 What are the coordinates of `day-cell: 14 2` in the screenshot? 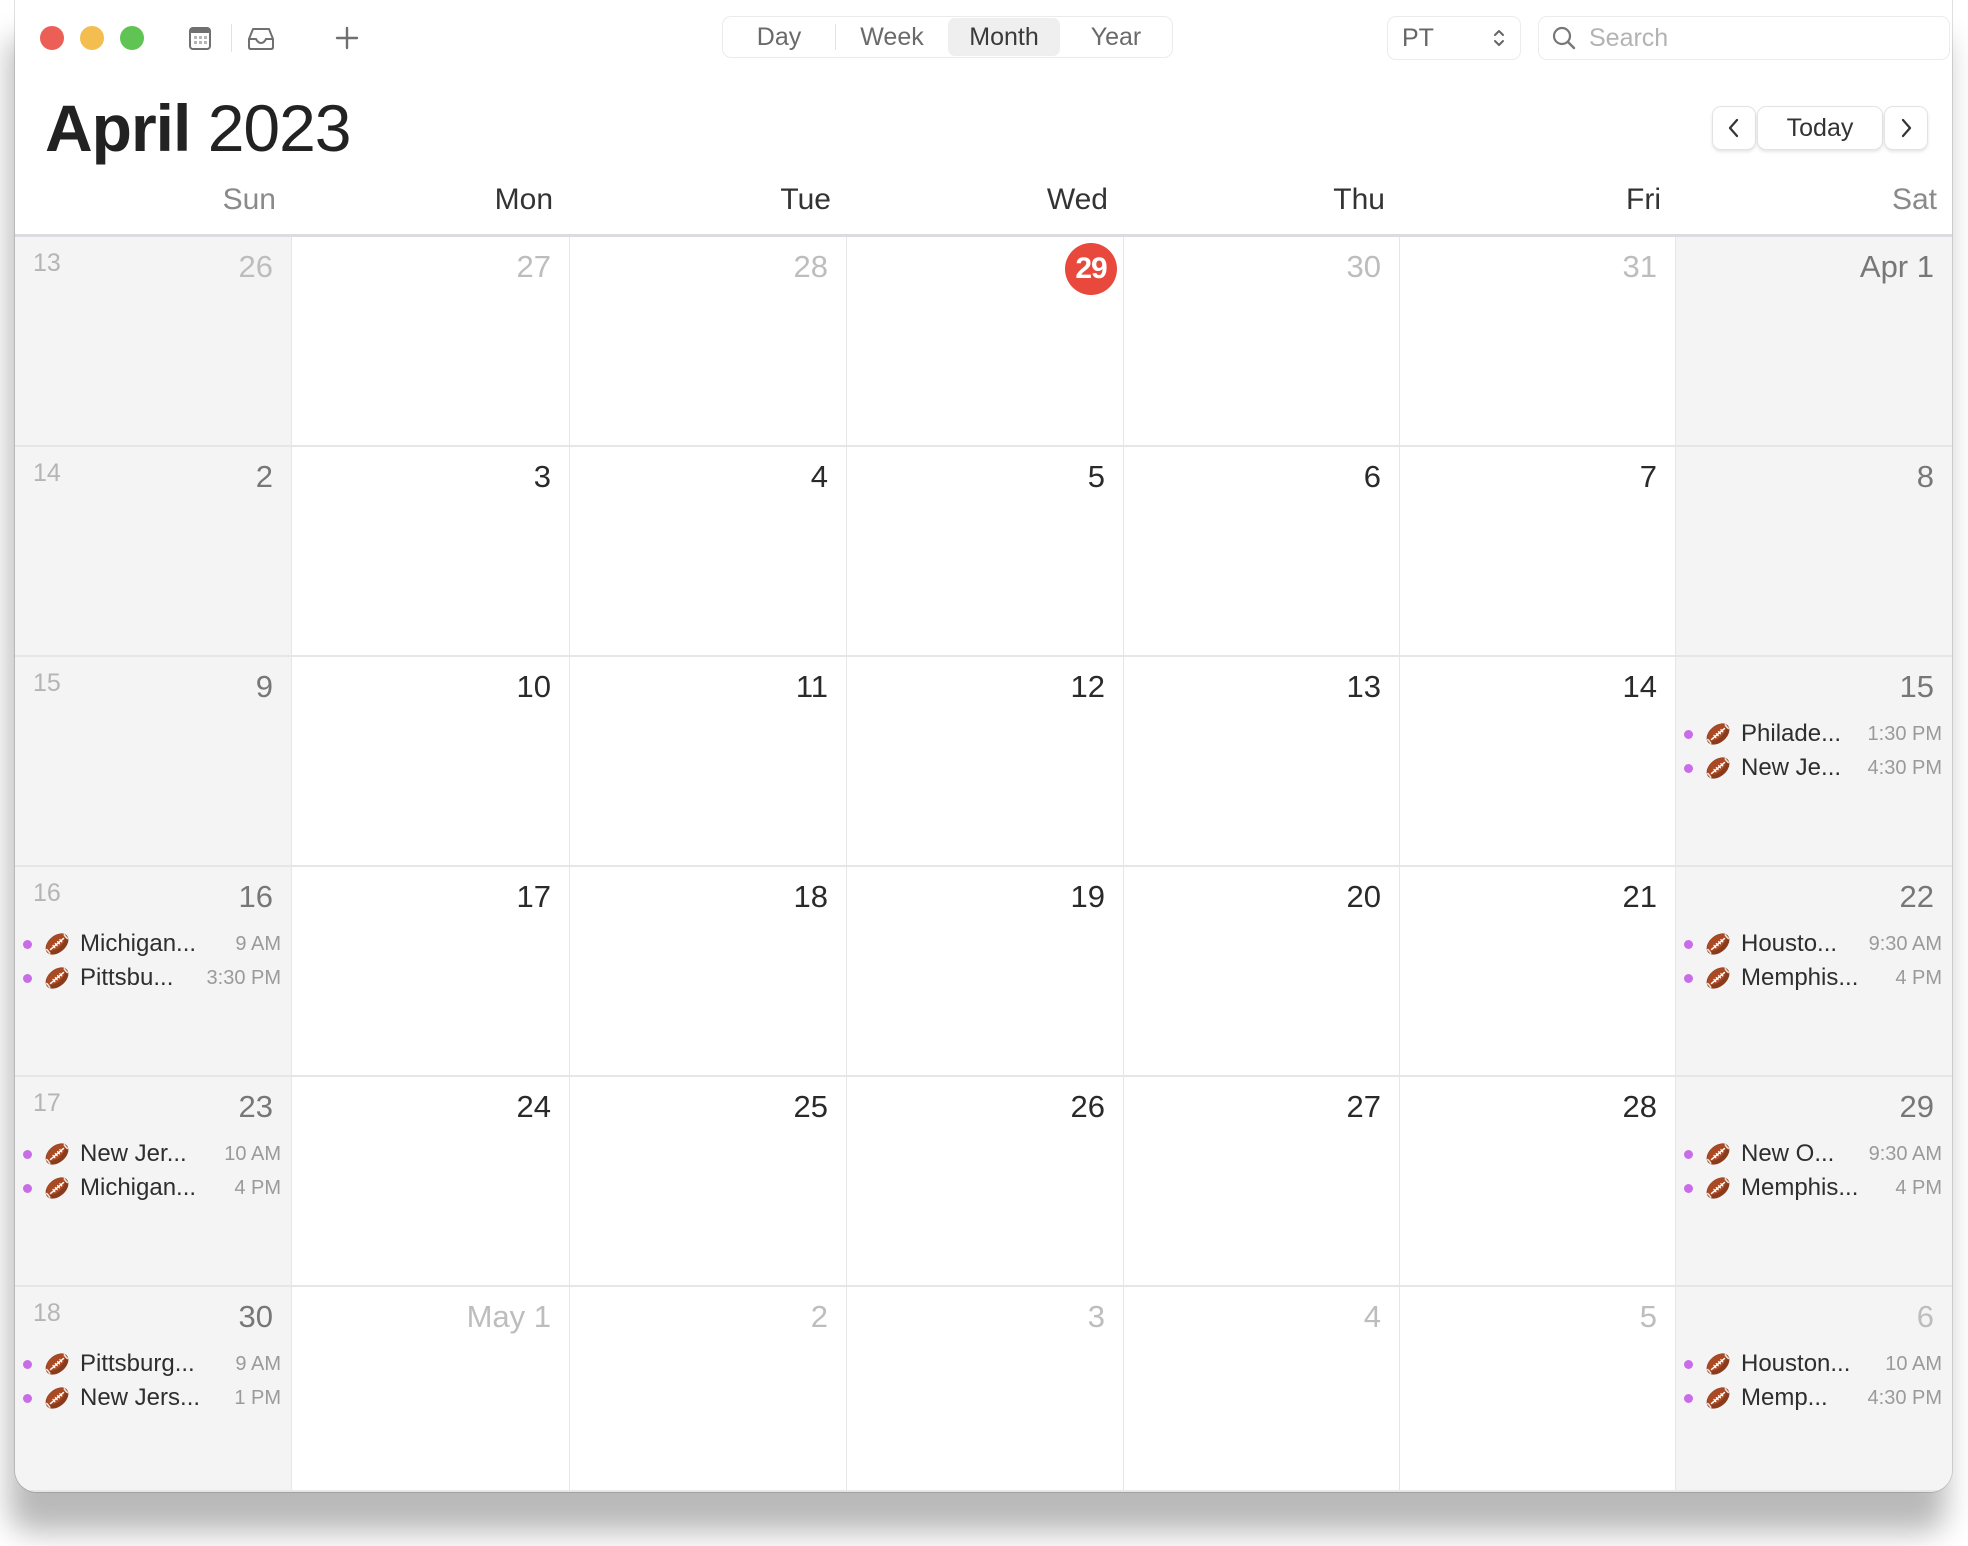 It's located at (153, 552).